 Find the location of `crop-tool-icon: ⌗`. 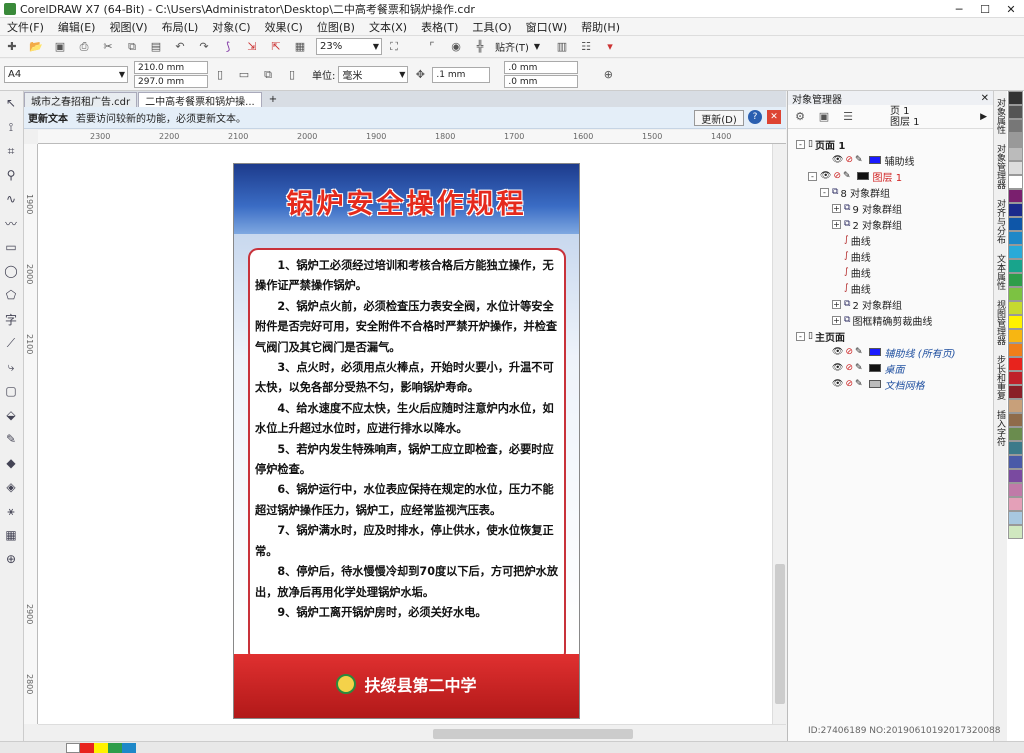

crop-tool-icon: ⌗ is located at coordinates (11, 151).